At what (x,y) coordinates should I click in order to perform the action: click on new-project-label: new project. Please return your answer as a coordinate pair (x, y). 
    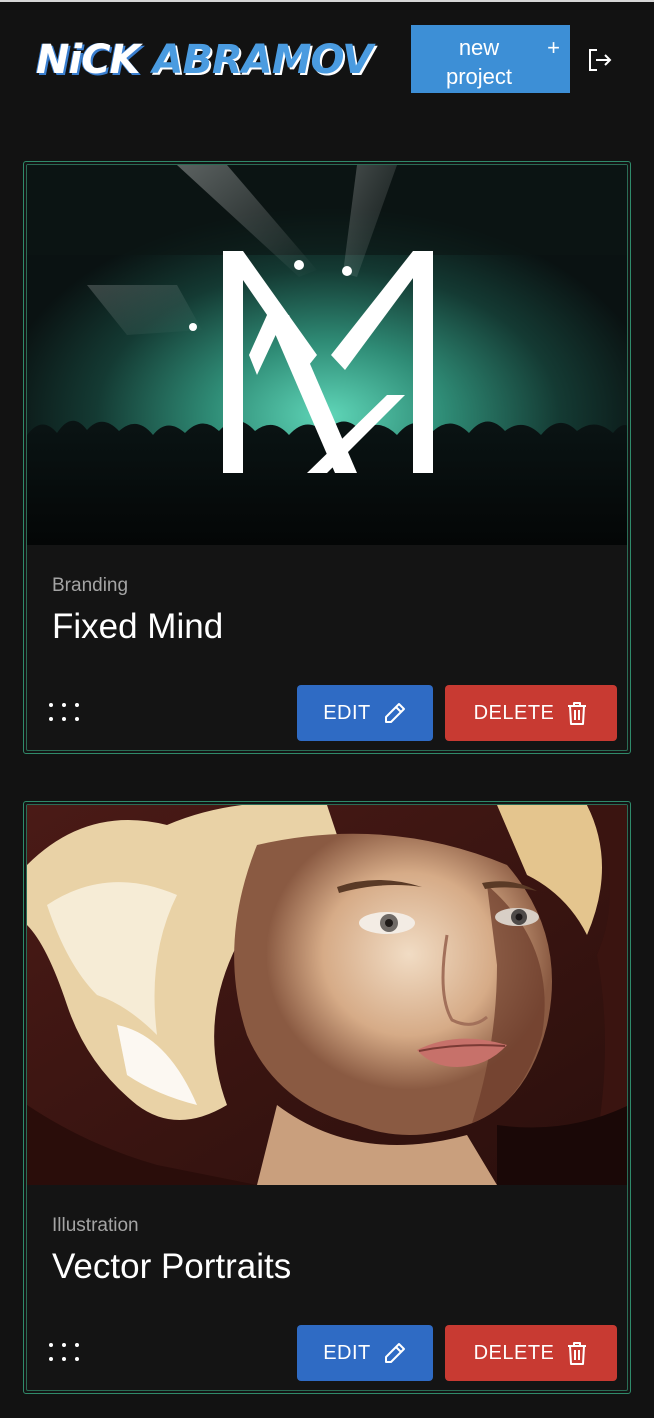
    Looking at the image, I should click on (479, 62).